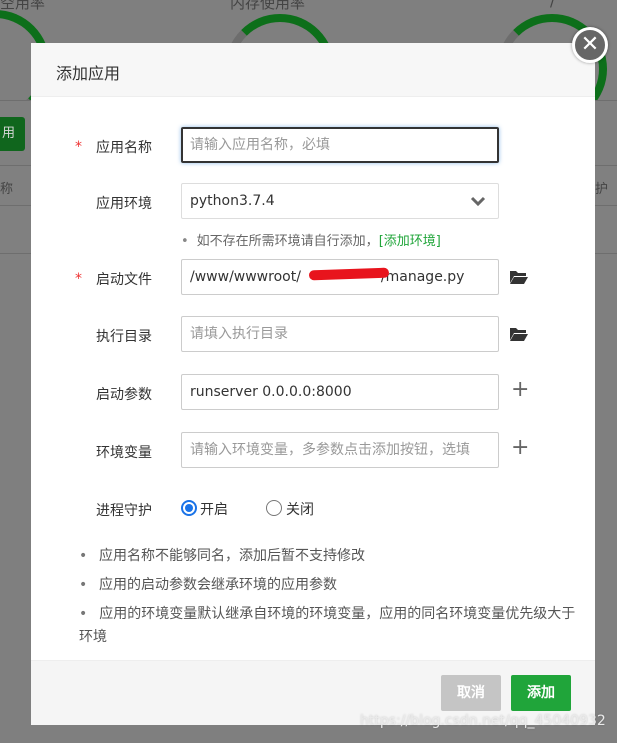 The width and height of the screenshot is (617, 743). What do you see at coordinates (124, 395) in the screenshot?
I see `start-params-label: 启动参数` at bounding box center [124, 395].